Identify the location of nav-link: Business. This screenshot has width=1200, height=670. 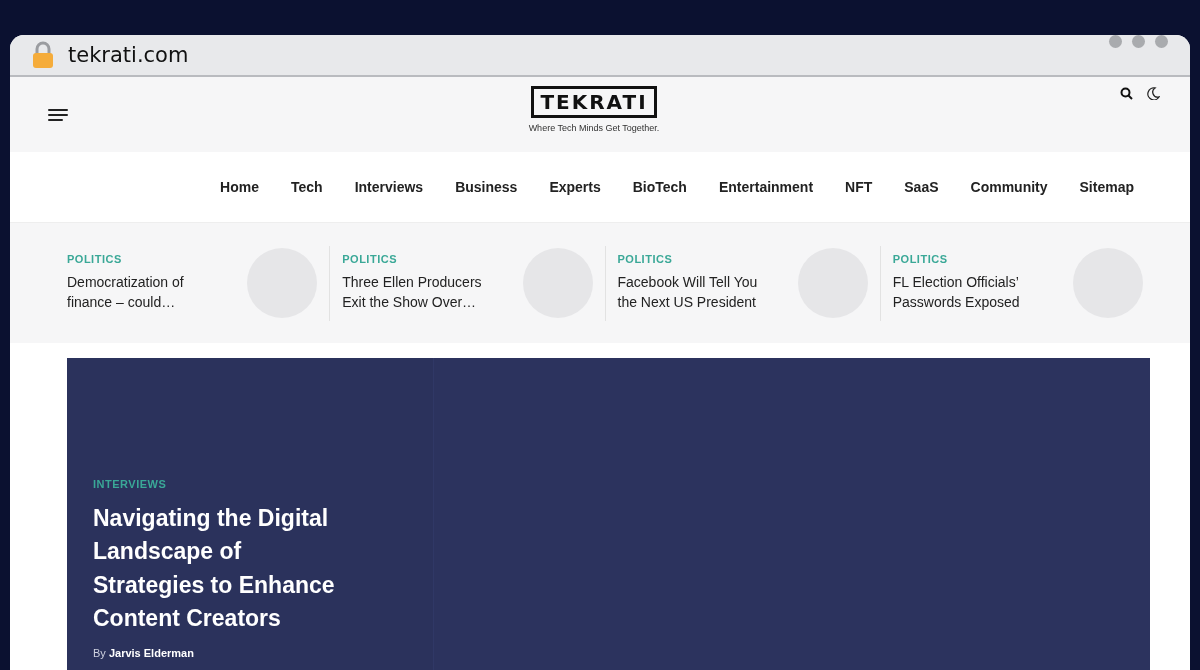
(486, 187).